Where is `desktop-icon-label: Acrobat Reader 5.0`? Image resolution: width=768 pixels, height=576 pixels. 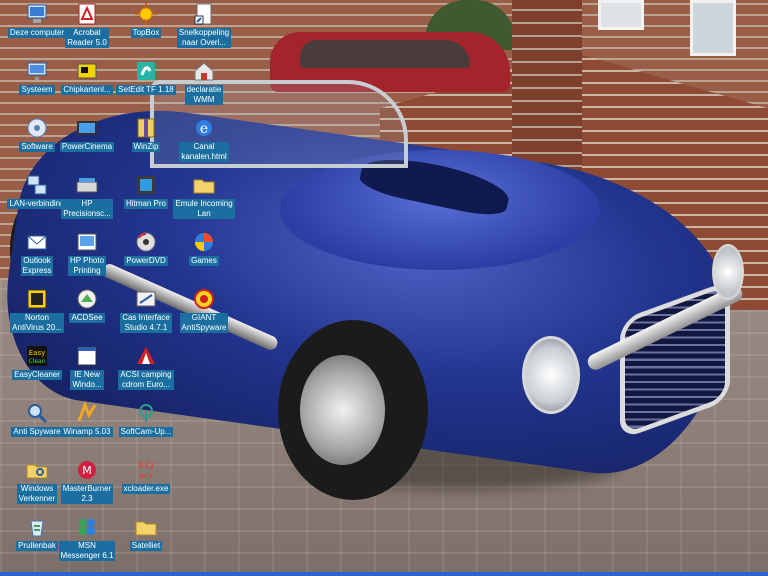
desktop-icon-label: Acrobat Reader 5.0 is located at coordinates (87, 38).